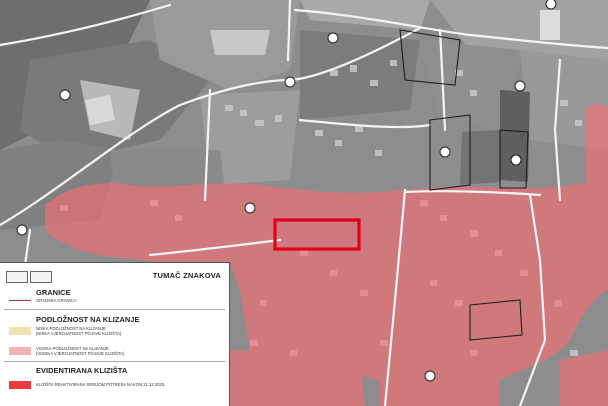  Describe the element at coordinates (20, 385) in the screenshot. I see `reactivated-landslide-swatch` at that location.